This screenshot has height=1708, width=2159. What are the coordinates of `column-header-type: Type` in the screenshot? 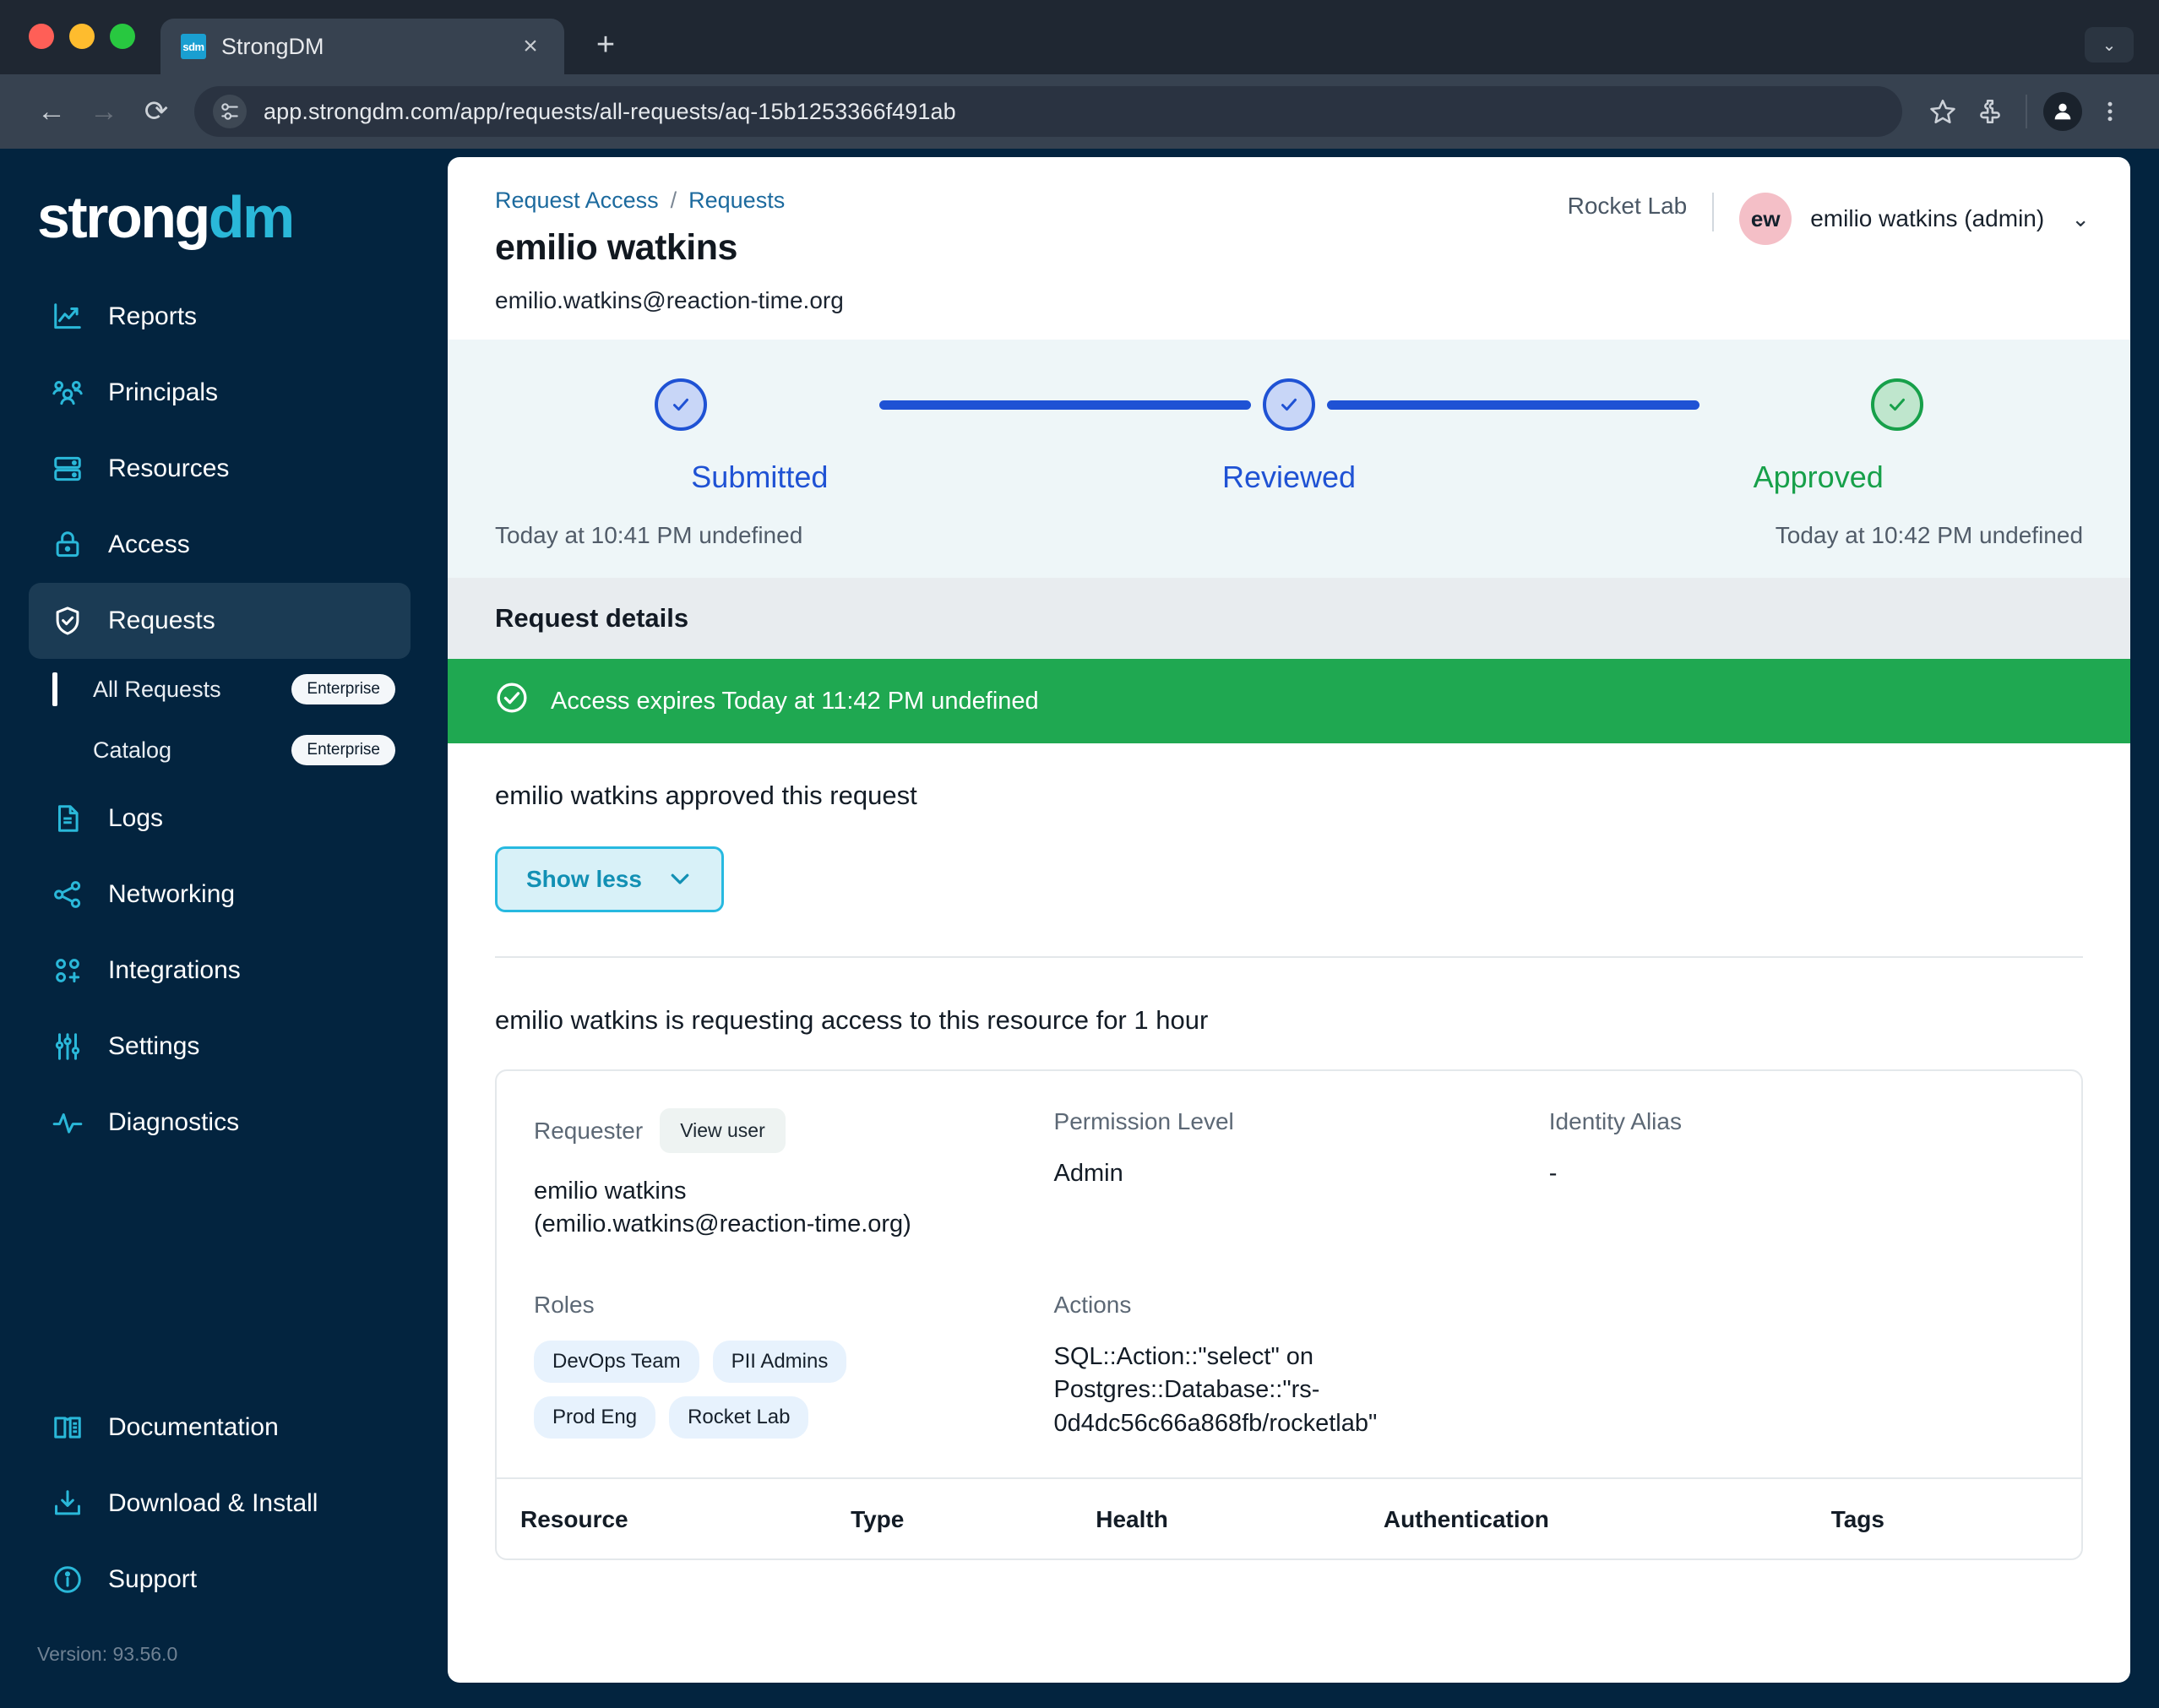 It's located at (973, 1519).